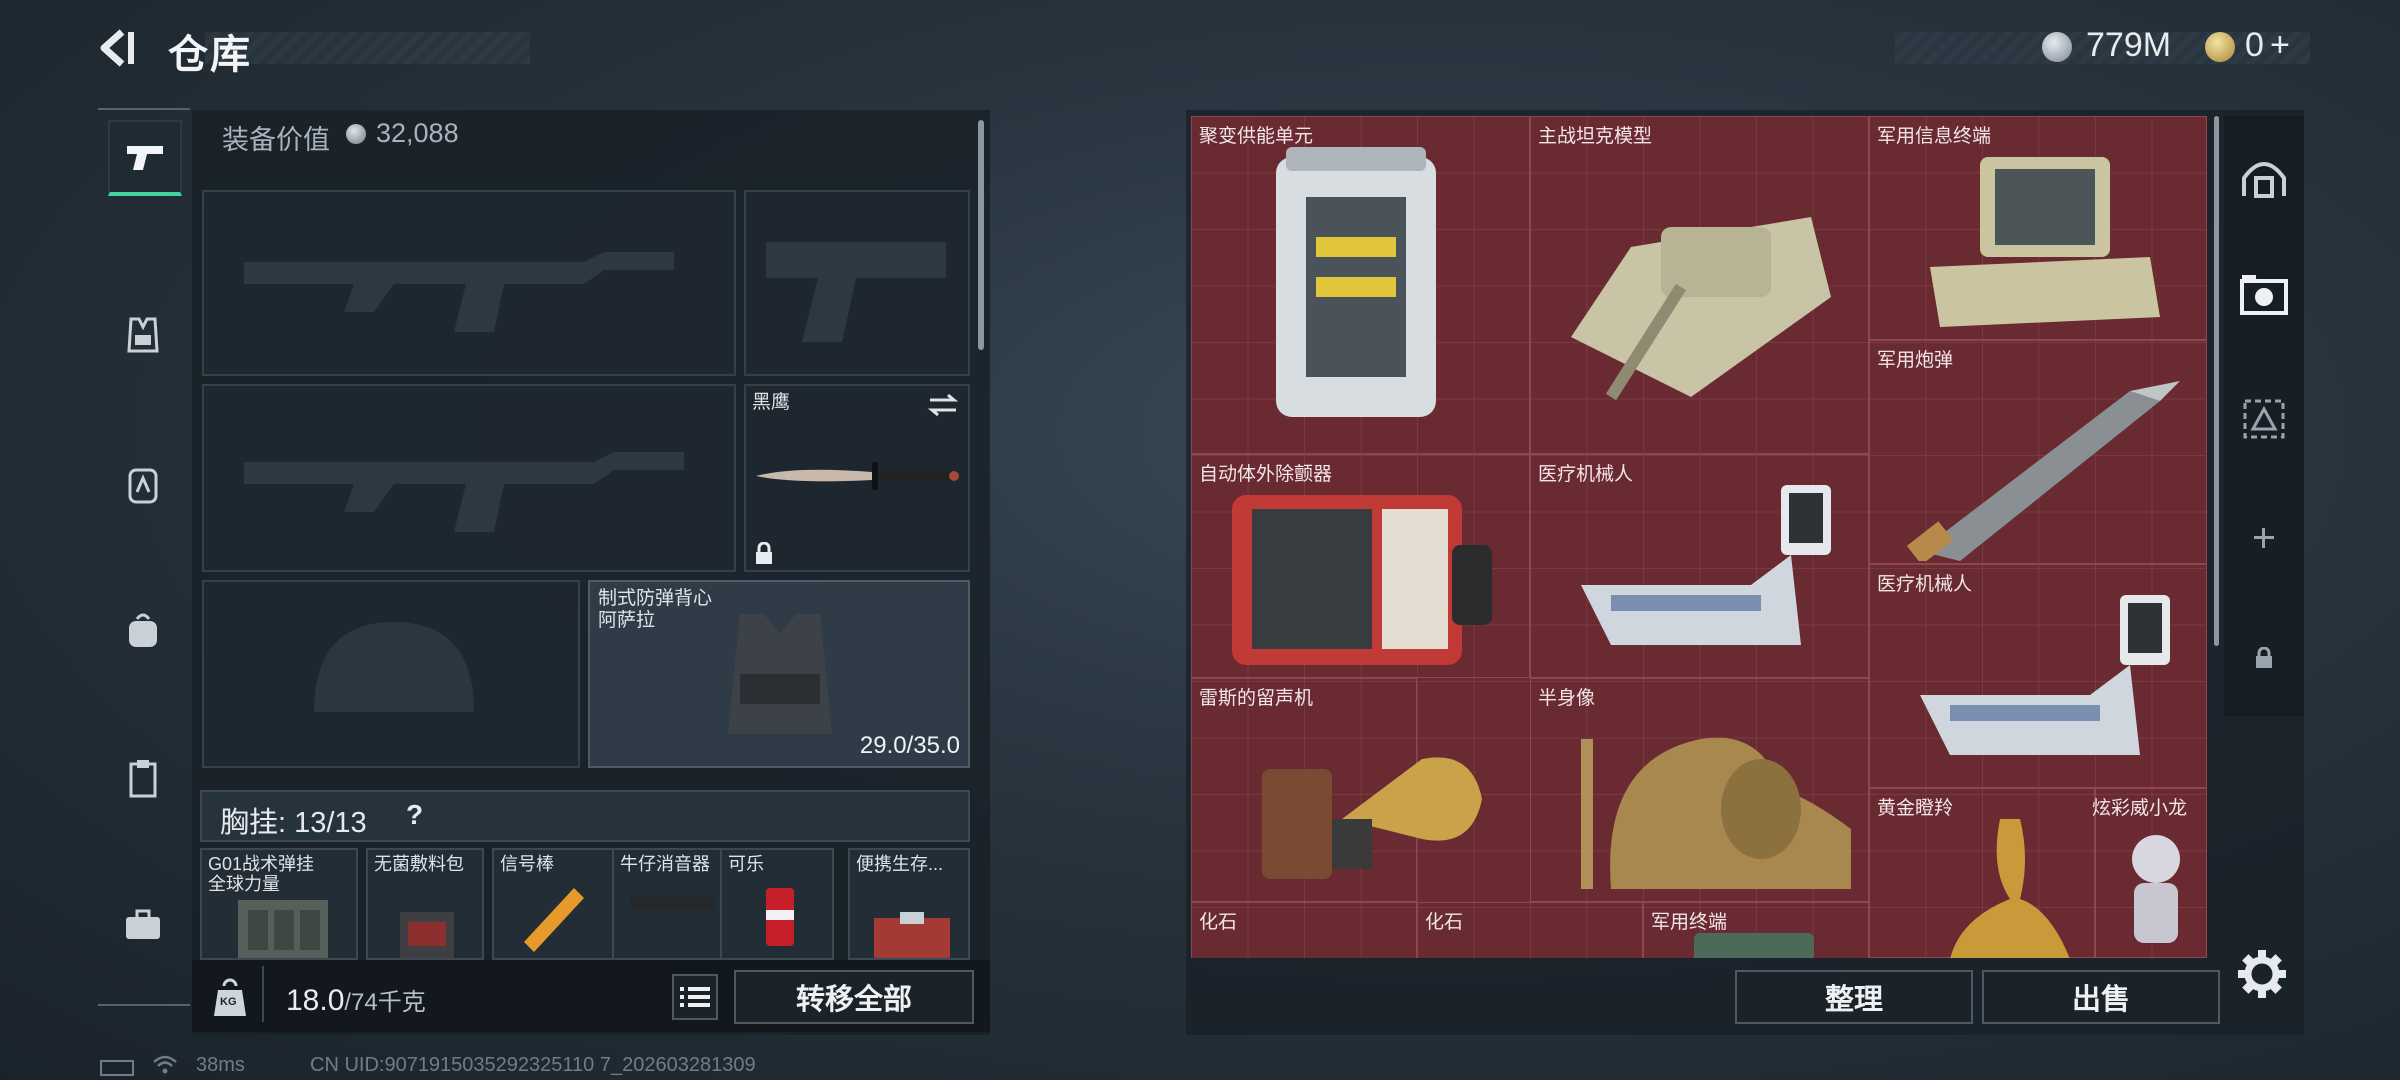 This screenshot has width=2400, height=1080. Describe the element at coordinates (279, 904) in the screenshot. I see `rig-item: G01战术弹挂 全球力量` at that location.